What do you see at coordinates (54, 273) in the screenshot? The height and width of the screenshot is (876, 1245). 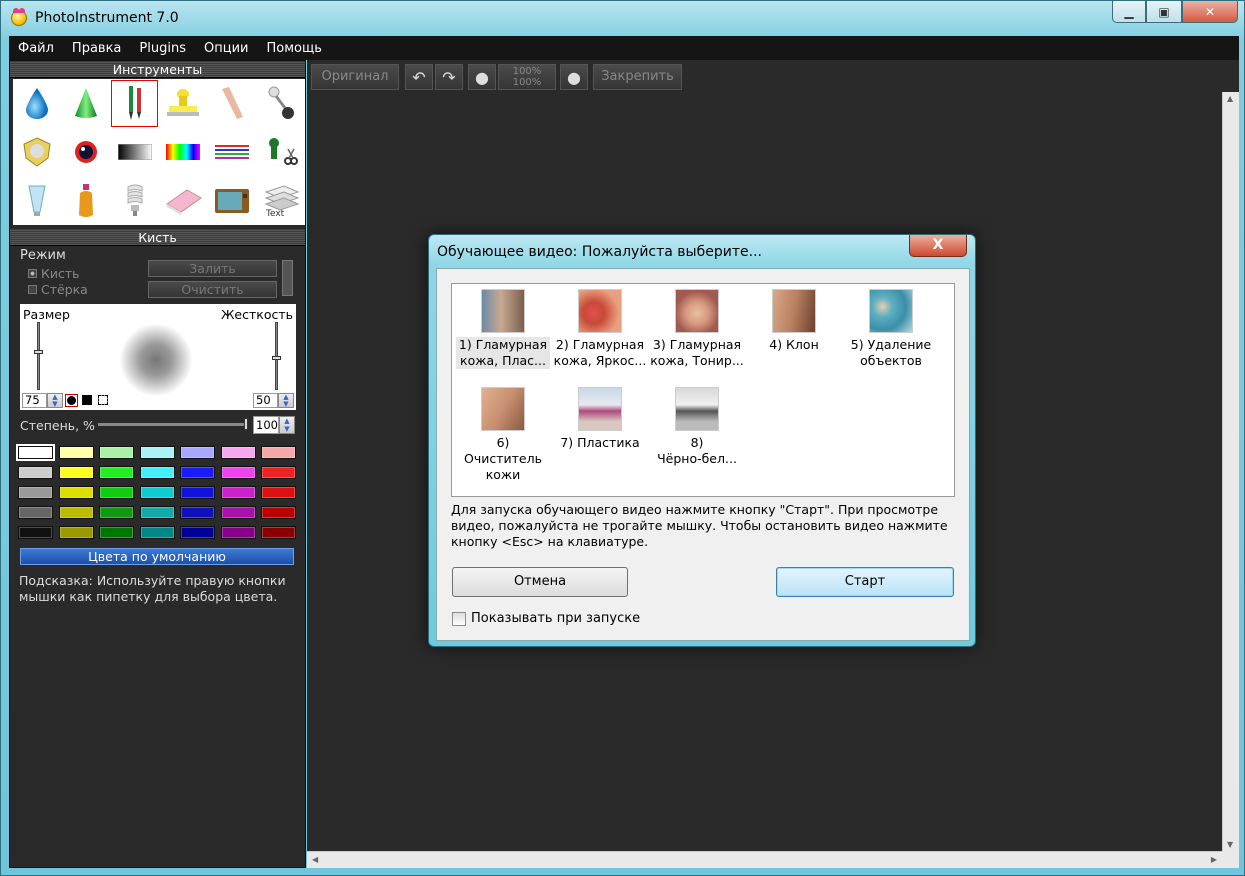 I see `mode-brush-radio: Кисть` at bounding box center [54, 273].